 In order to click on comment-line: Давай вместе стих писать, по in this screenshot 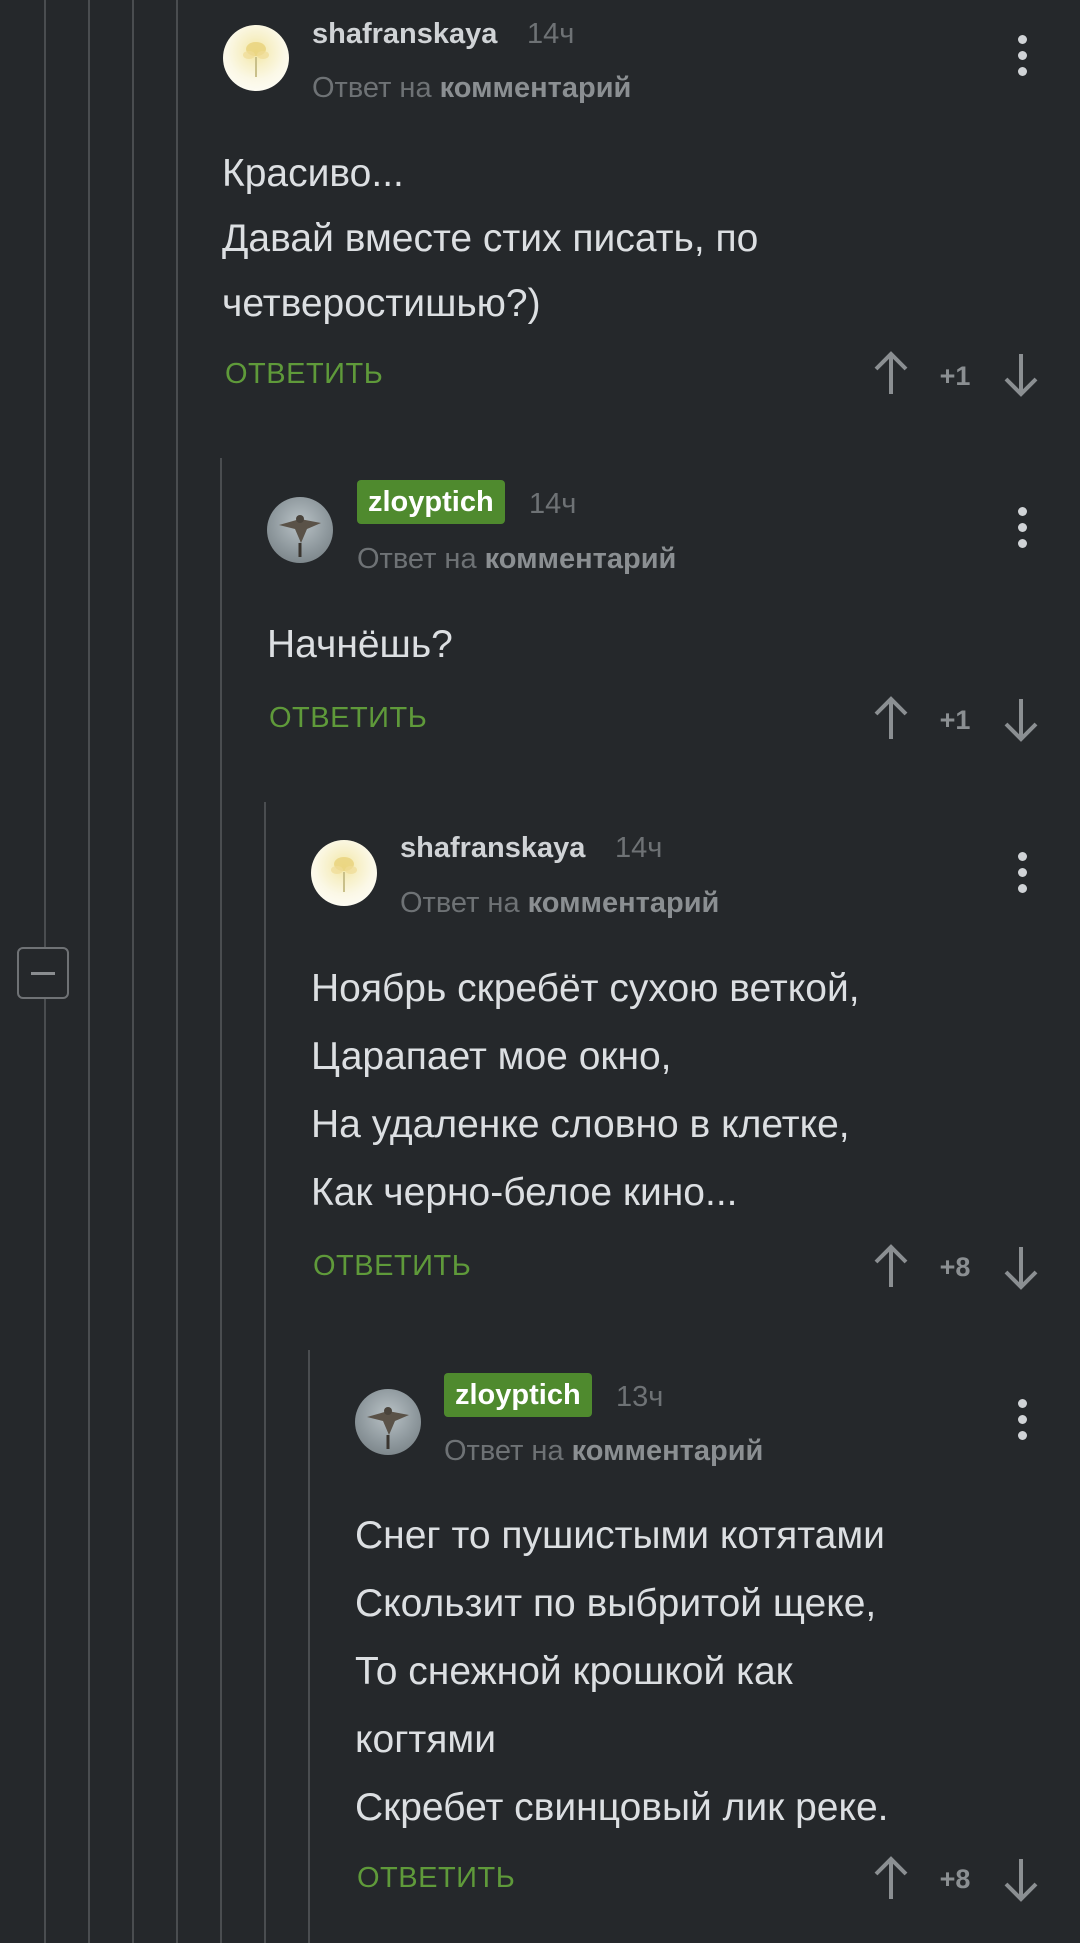, I will do `click(490, 238)`.